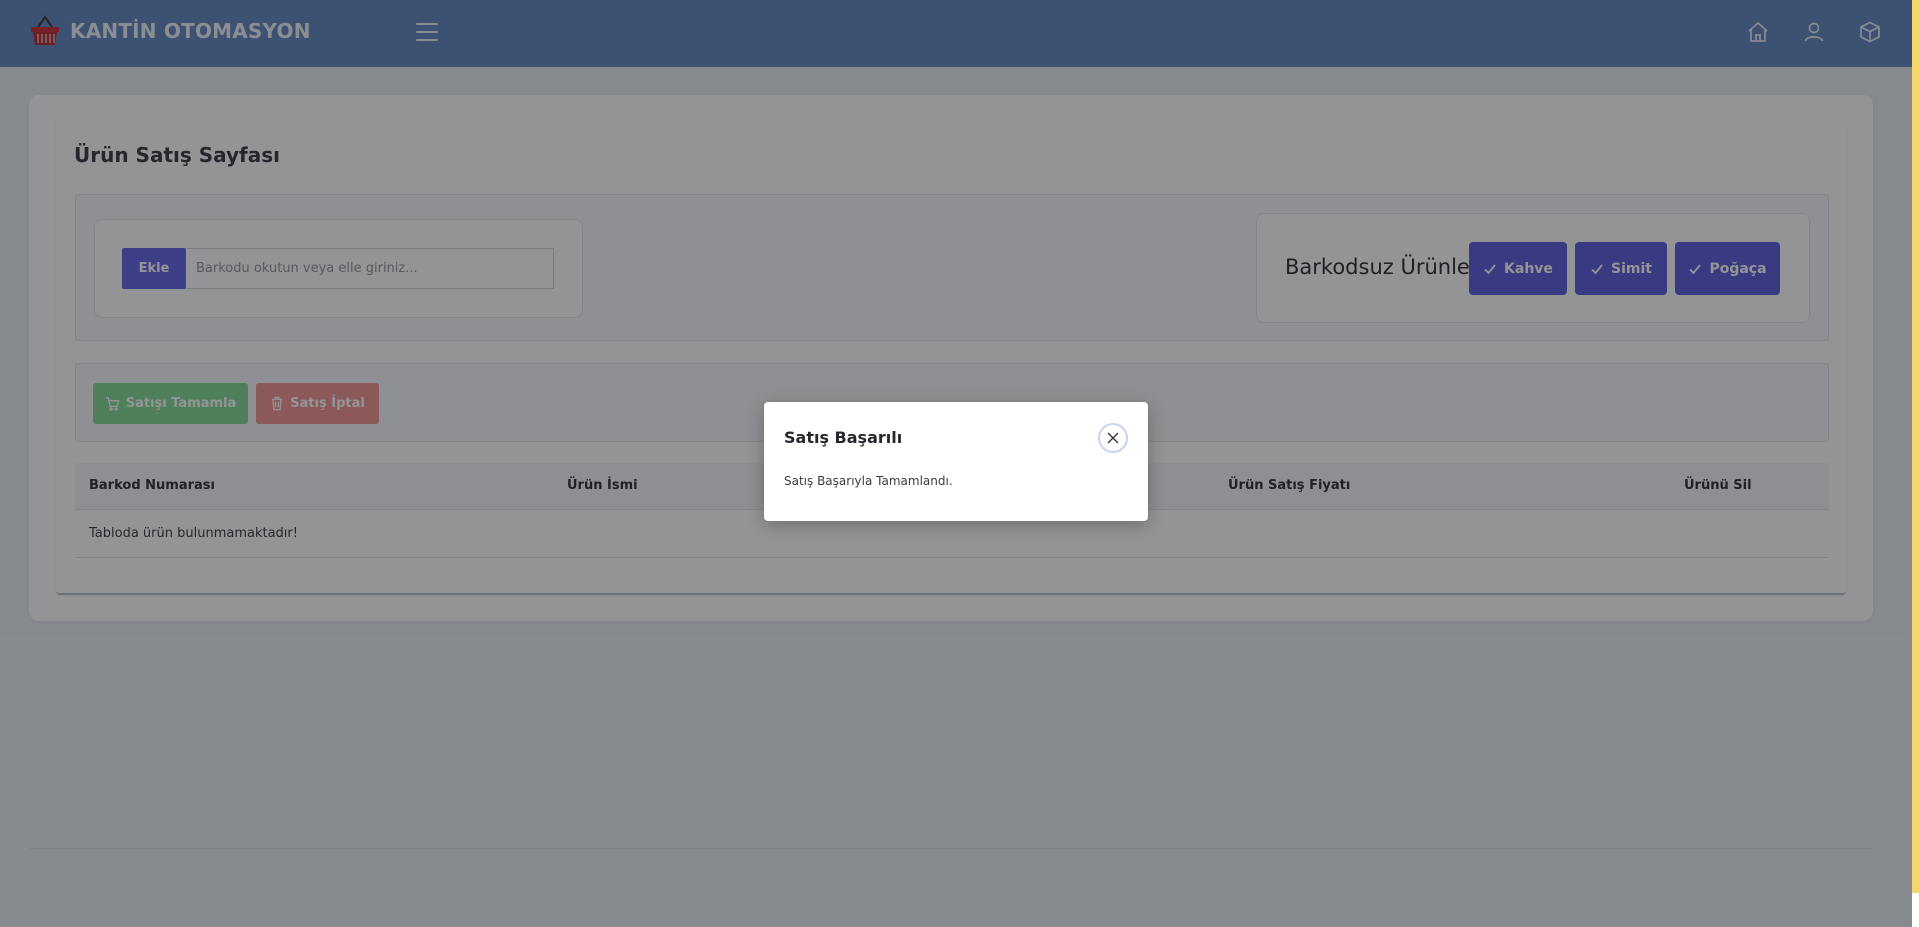 The height and width of the screenshot is (927, 1919). I want to click on close-button, so click(1113, 438).